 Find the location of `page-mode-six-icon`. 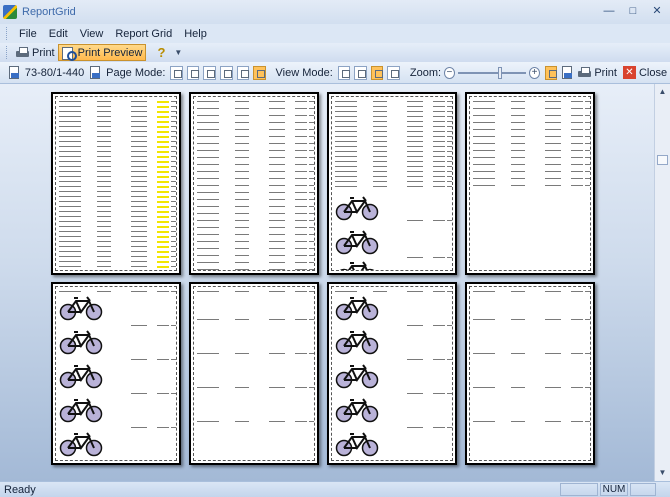

page-mode-six-icon is located at coordinates (243, 72).